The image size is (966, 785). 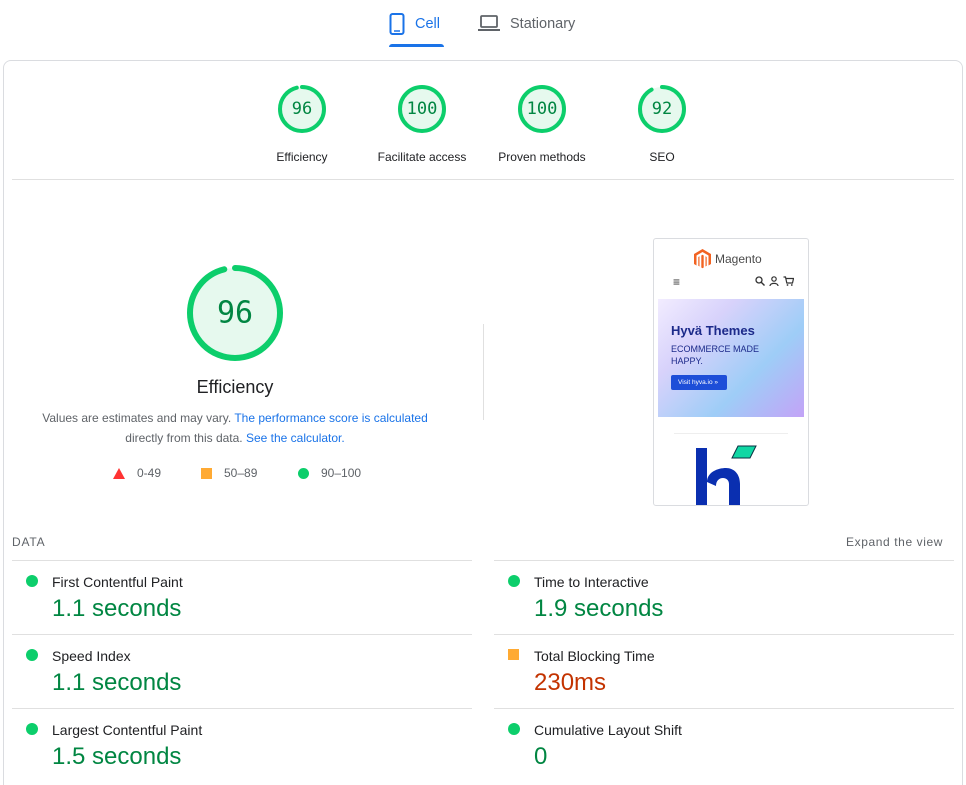 I want to click on score-ring: 96, so click(x=302, y=109).